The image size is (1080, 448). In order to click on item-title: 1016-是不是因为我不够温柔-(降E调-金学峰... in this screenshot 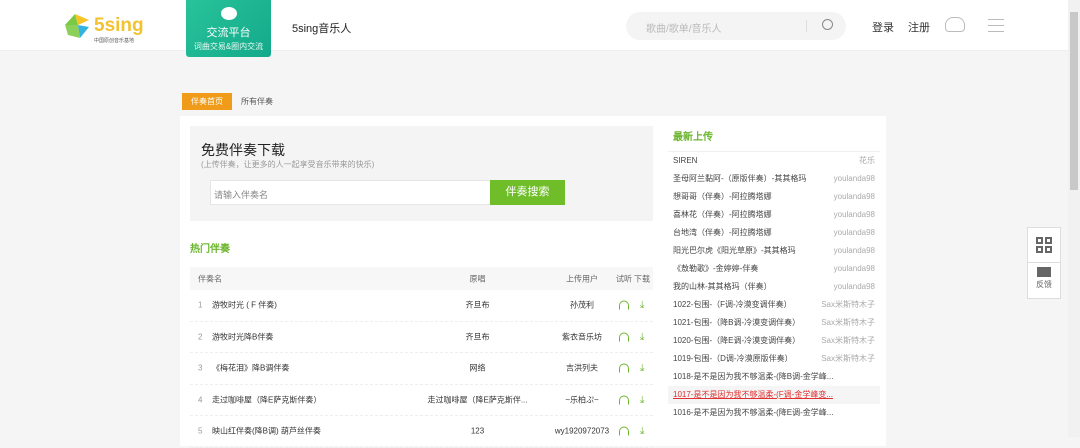, I will do `click(753, 413)`.